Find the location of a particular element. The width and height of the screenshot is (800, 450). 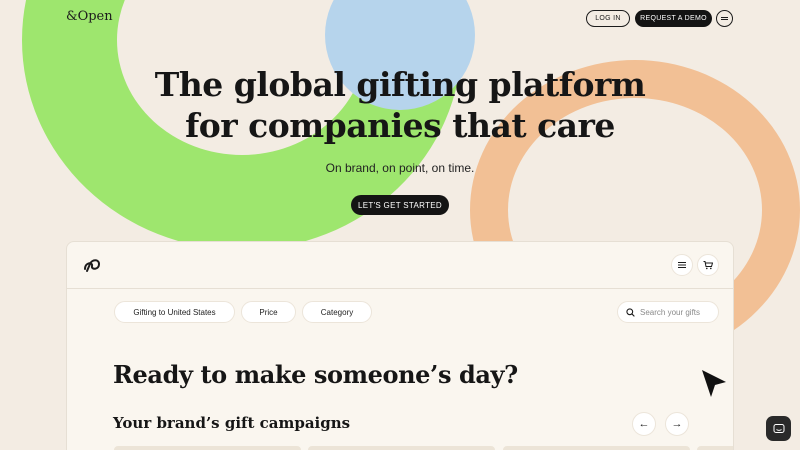

chat-button is located at coordinates (778, 428).